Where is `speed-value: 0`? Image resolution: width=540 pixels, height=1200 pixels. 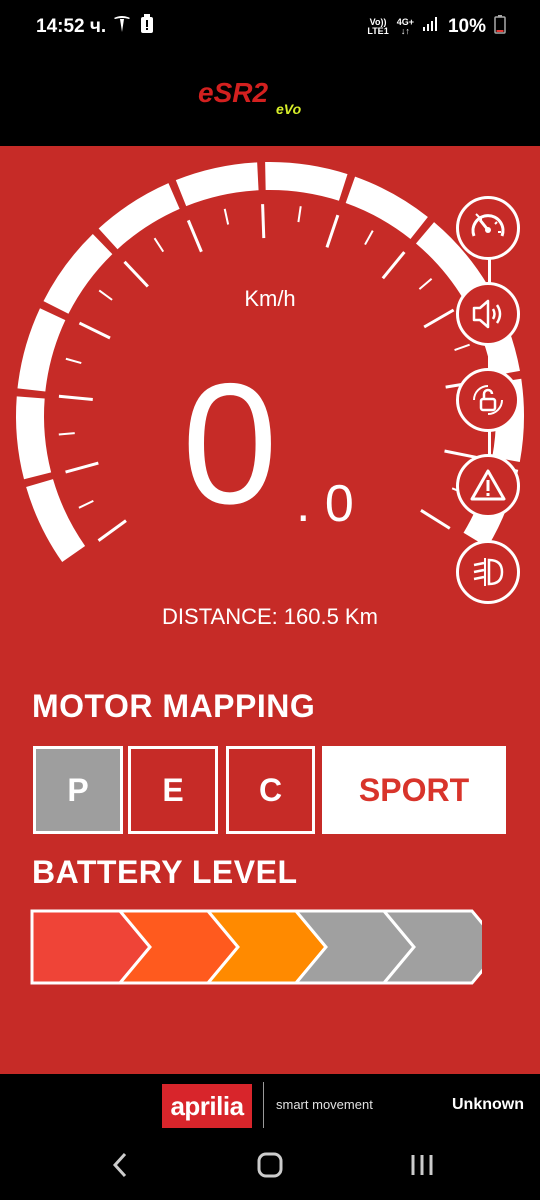 speed-value: 0 is located at coordinates (230, 444).